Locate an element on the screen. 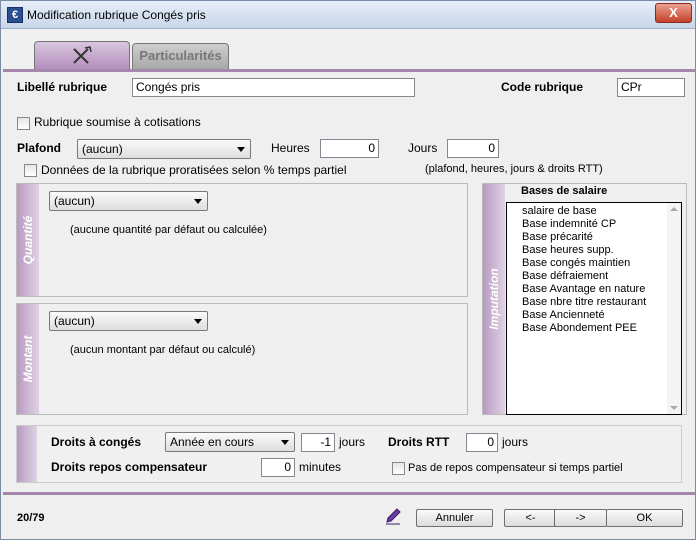 This screenshot has width=696, height=540. list-item: Base congés maintien is located at coordinates (594, 263).